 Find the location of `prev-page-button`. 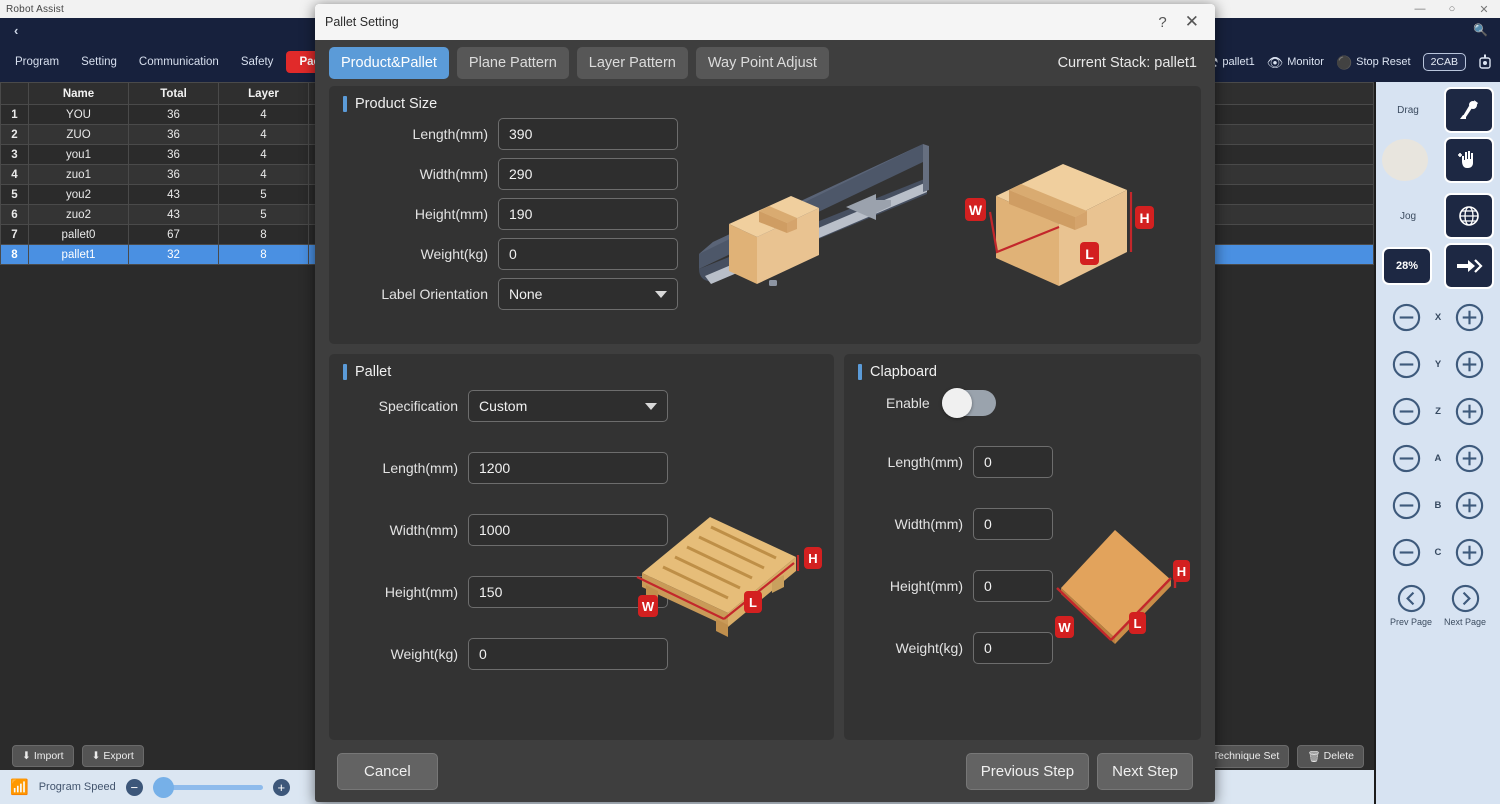

prev-page-button is located at coordinates (1411, 598).